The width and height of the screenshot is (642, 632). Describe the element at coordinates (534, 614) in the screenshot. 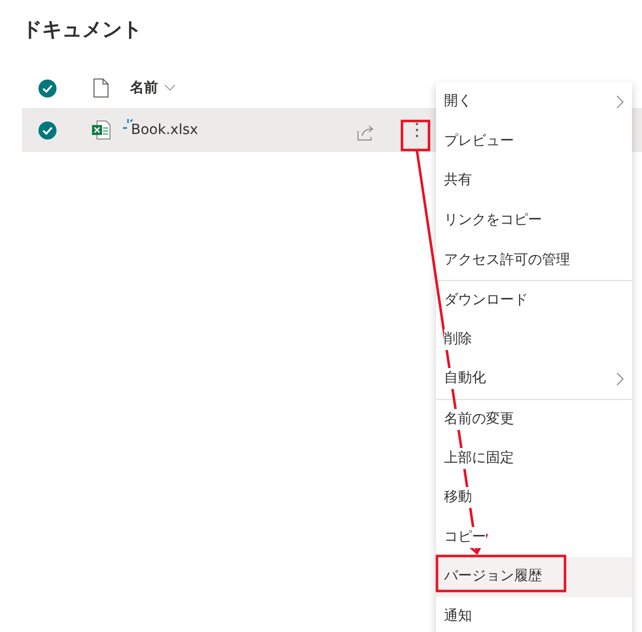

I see `menu-item: 通知` at that location.